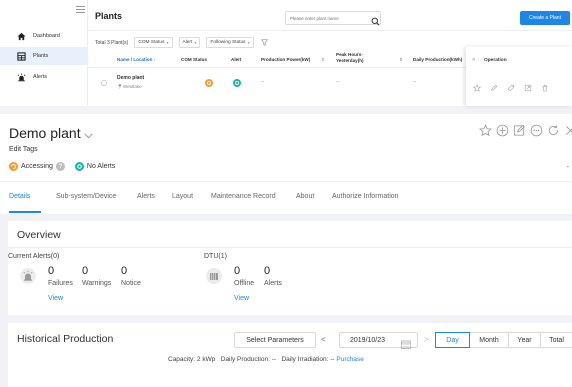 This screenshot has width=572, height=387. I want to click on range-year-button: Year, so click(524, 340).